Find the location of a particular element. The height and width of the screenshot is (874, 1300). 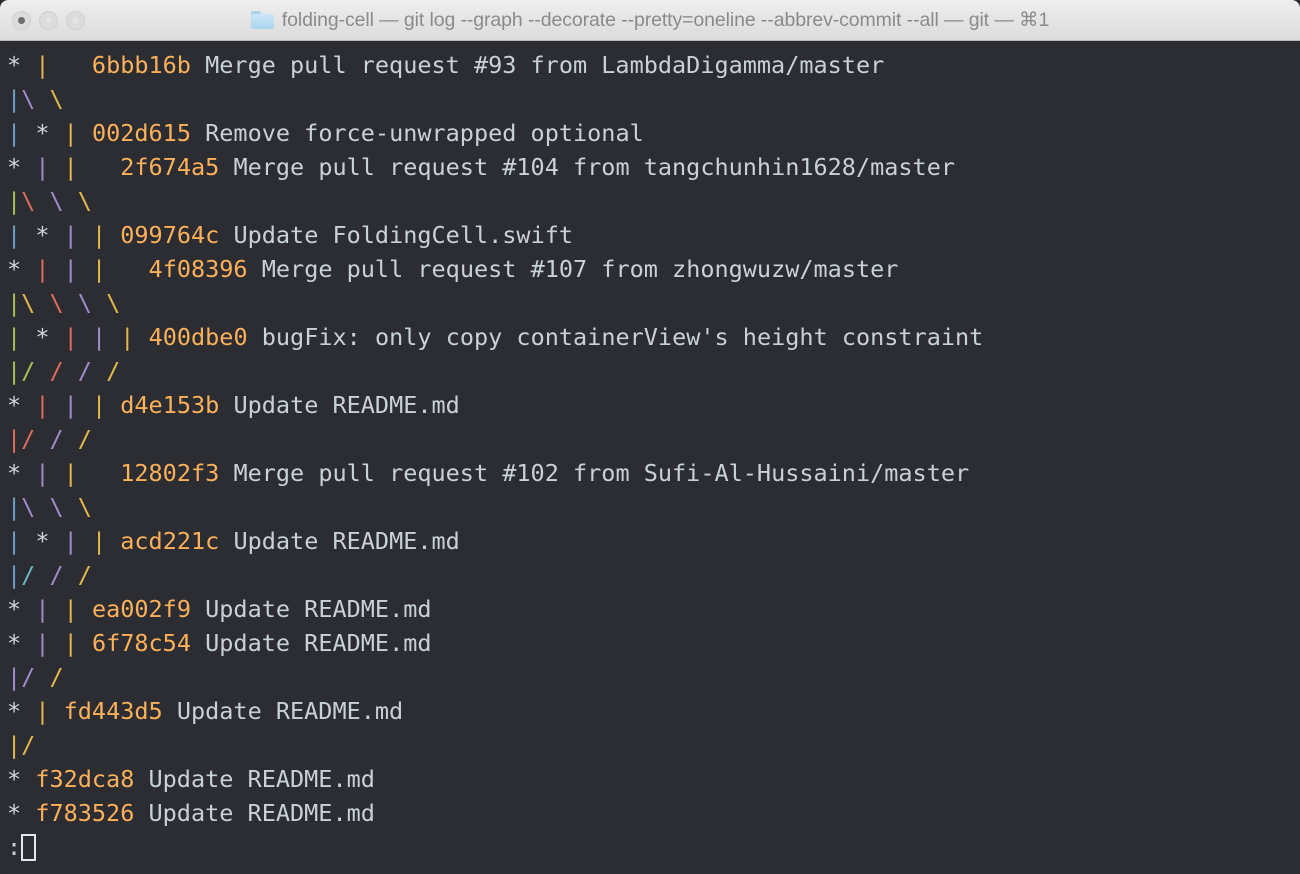

minimize-window-button is located at coordinates (48, 20).